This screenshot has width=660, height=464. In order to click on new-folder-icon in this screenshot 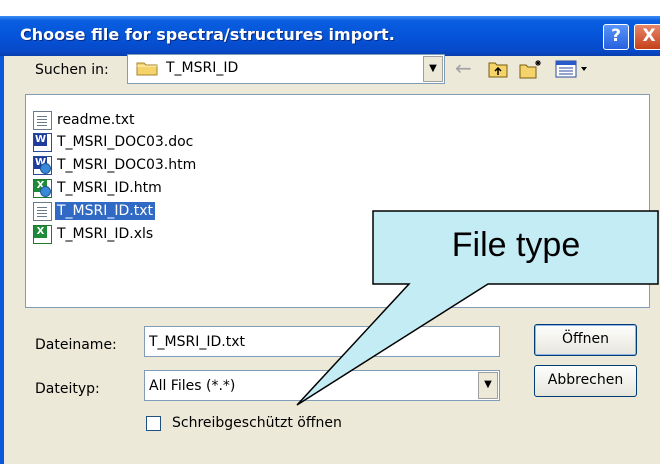, I will do `click(530, 69)`.